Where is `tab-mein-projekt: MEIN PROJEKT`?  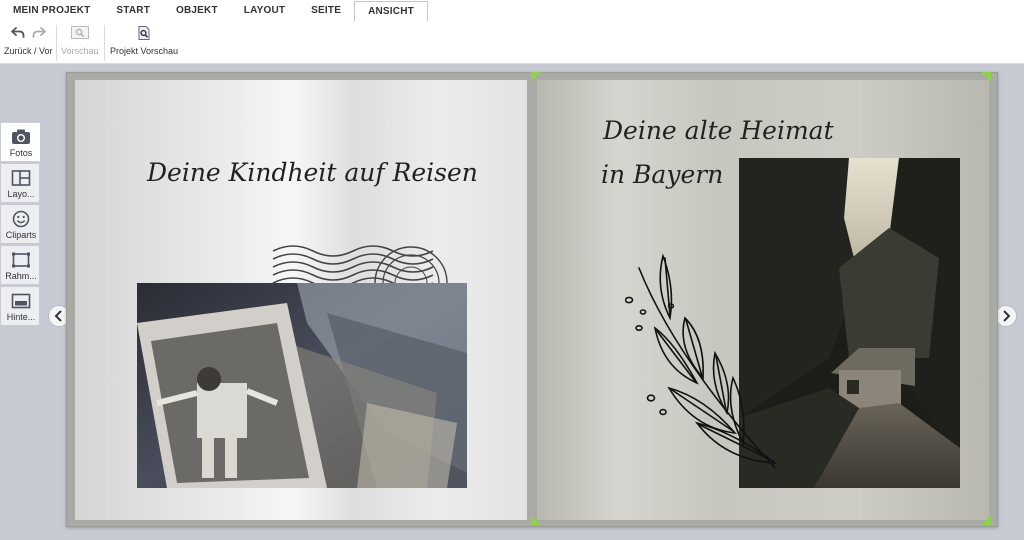 tab-mein-projekt: MEIN PROJEKT is located at coordinates (51, 11).